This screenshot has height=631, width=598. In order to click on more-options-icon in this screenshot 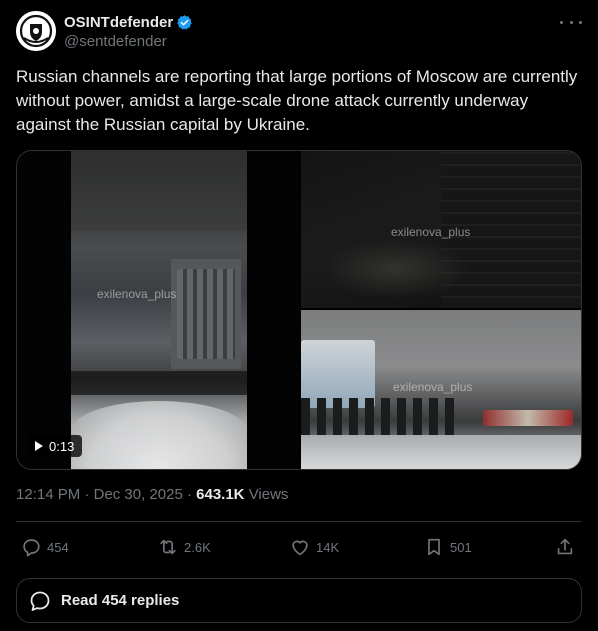, I will do `click(571, 22)`.